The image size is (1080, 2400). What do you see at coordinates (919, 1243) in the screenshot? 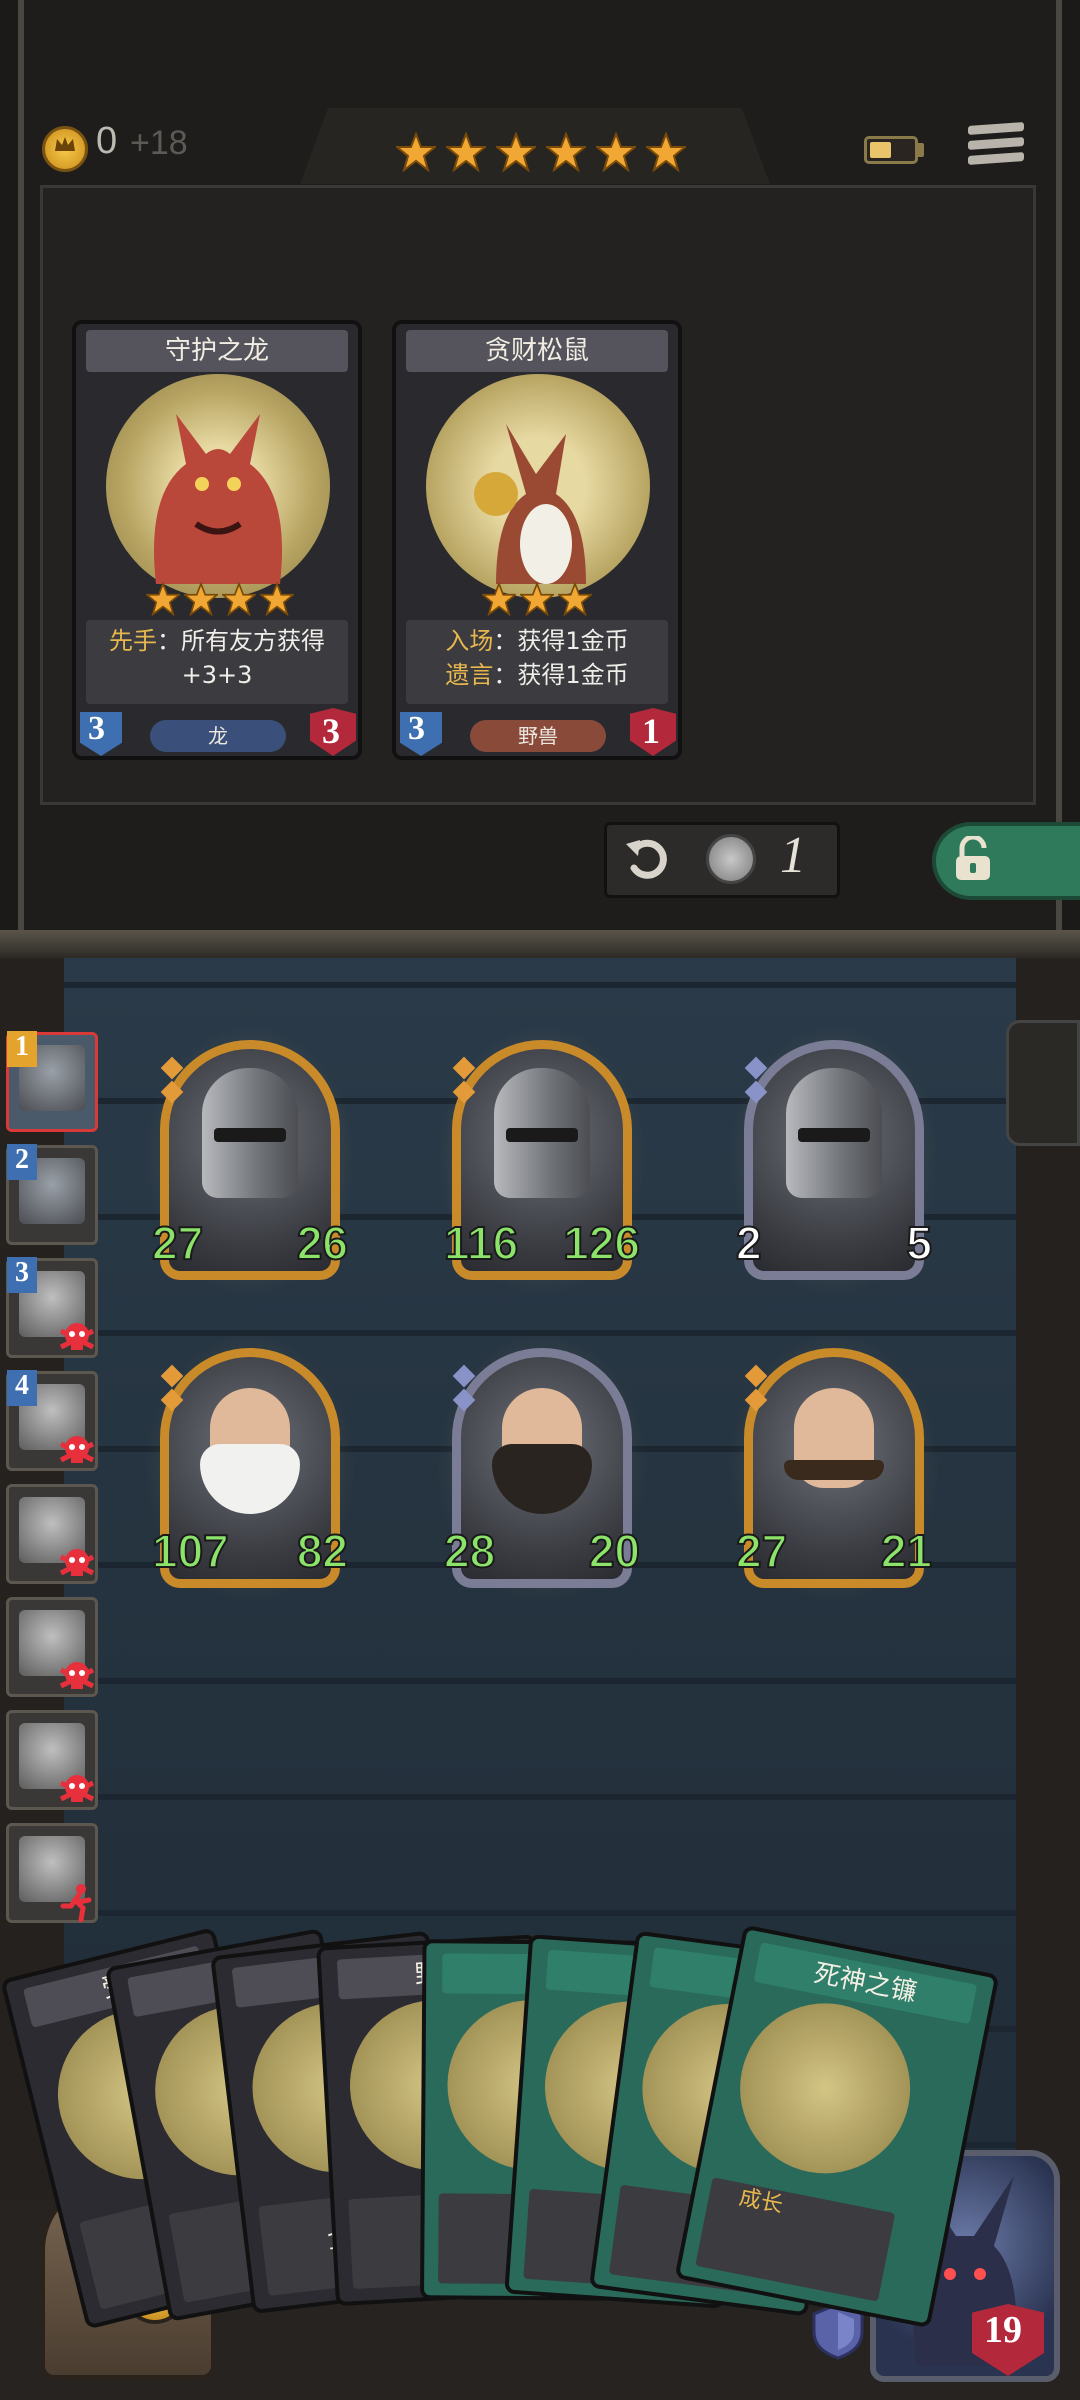
I see `minion-health: 5` at bounding box center [919, 1243].